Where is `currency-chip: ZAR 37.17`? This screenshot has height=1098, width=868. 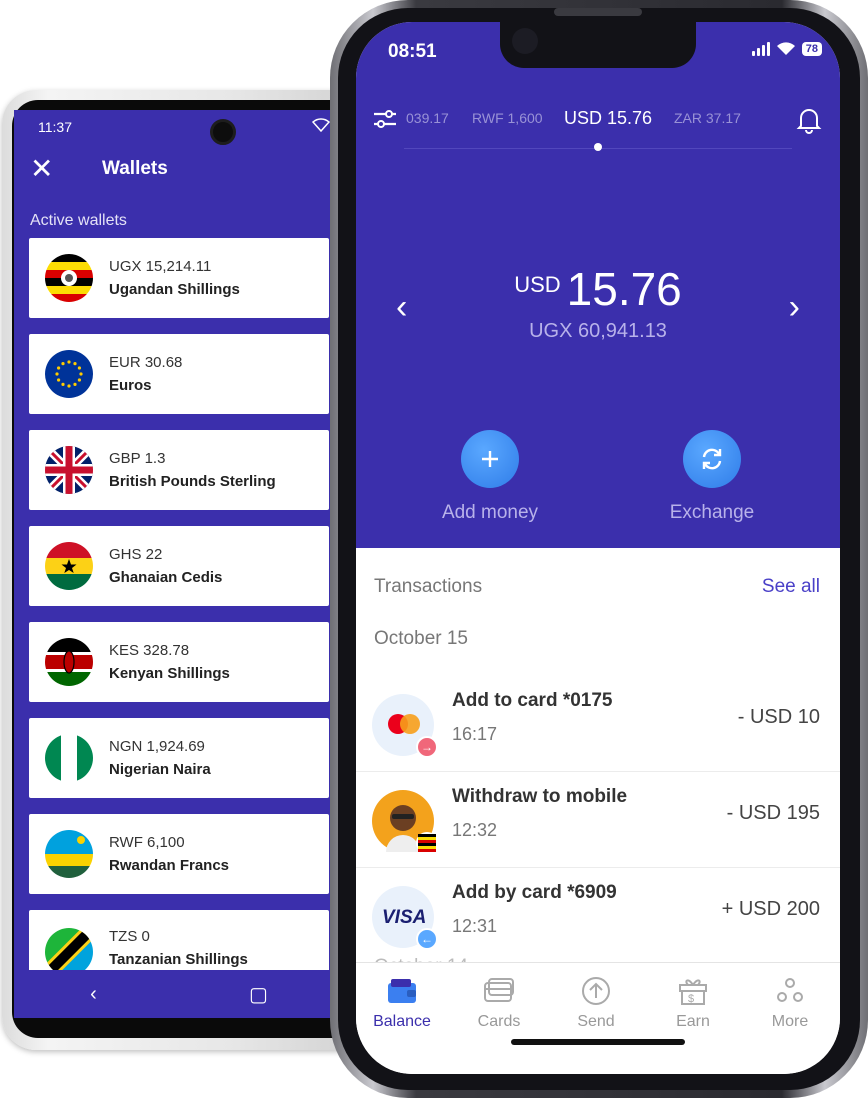
currency-chip: ZAR 37.17 is located at coordinates (707, 118).